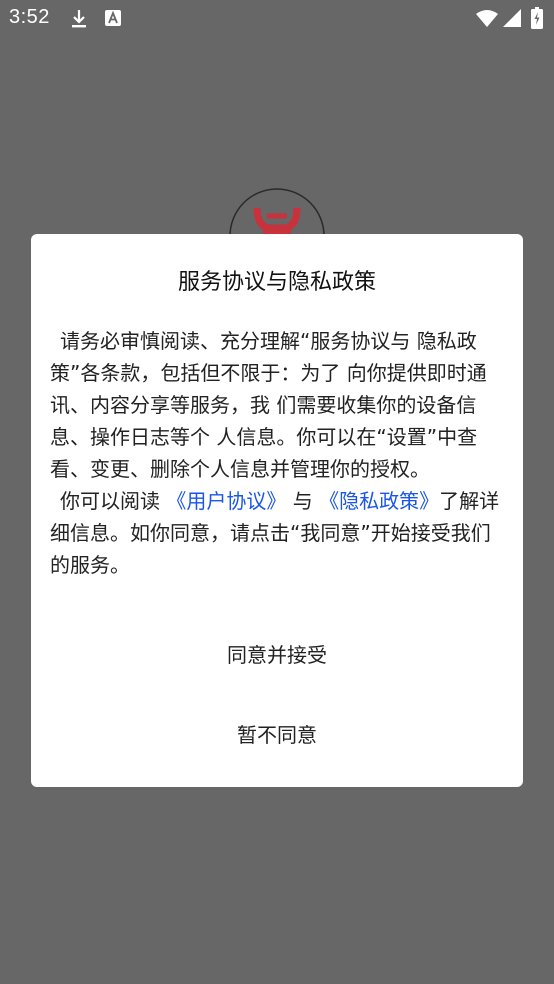 The image size is (554, 984). I want to click on para2-and: 与, so click(303, 501).